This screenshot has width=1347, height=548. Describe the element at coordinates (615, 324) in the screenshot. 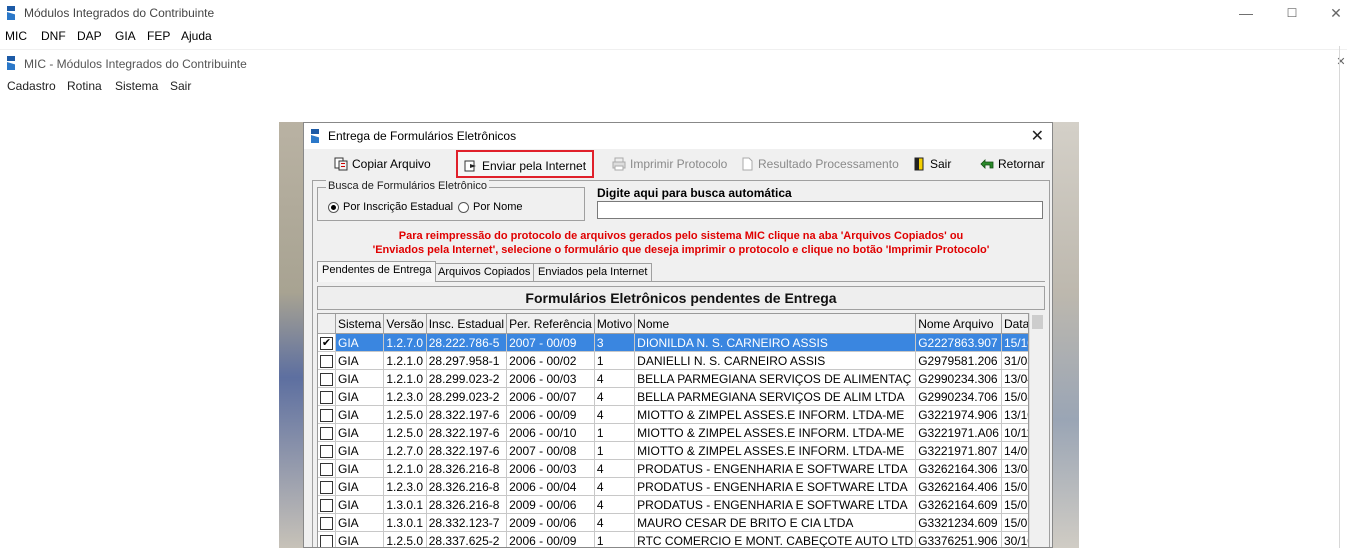

I see `col-motivo: Motivo` at that location.